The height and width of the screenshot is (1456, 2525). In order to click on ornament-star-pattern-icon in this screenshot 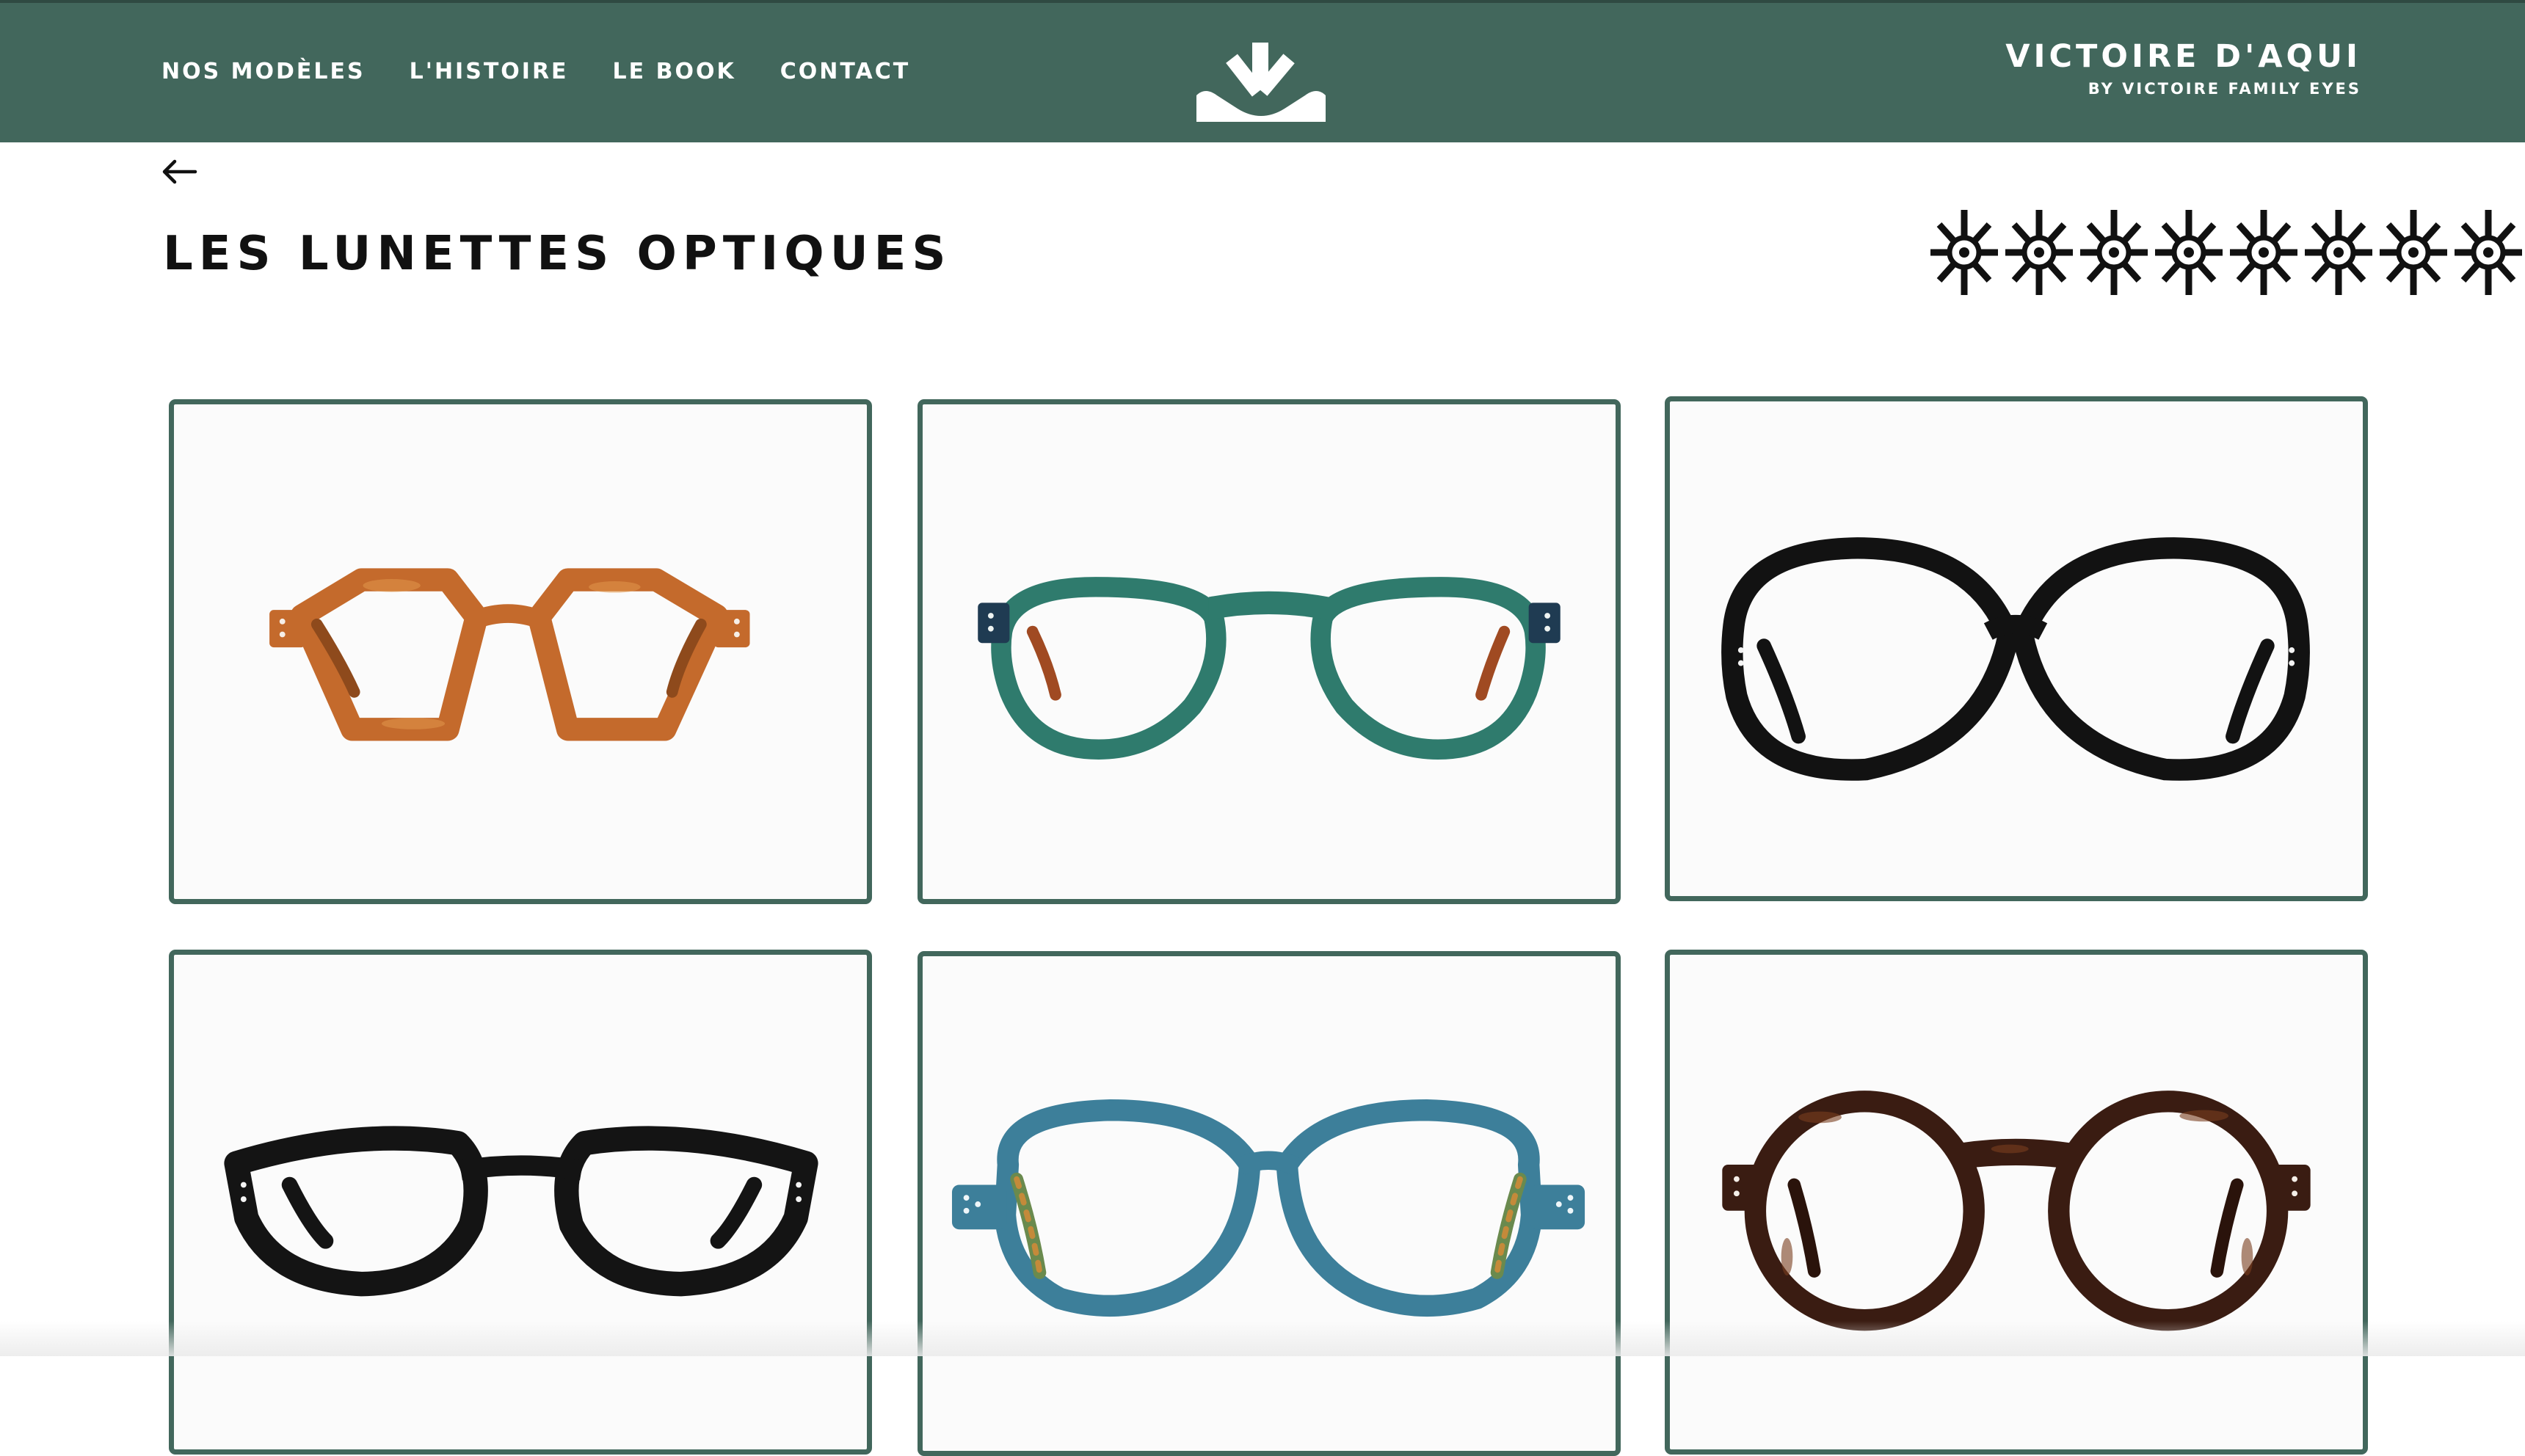, I will do `click(2227, 252)`.